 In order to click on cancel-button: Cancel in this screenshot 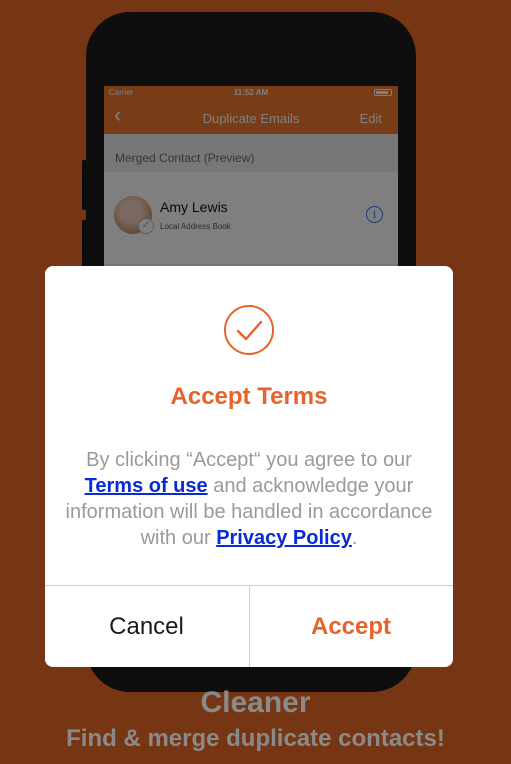, I will do `click(146, 626)`.